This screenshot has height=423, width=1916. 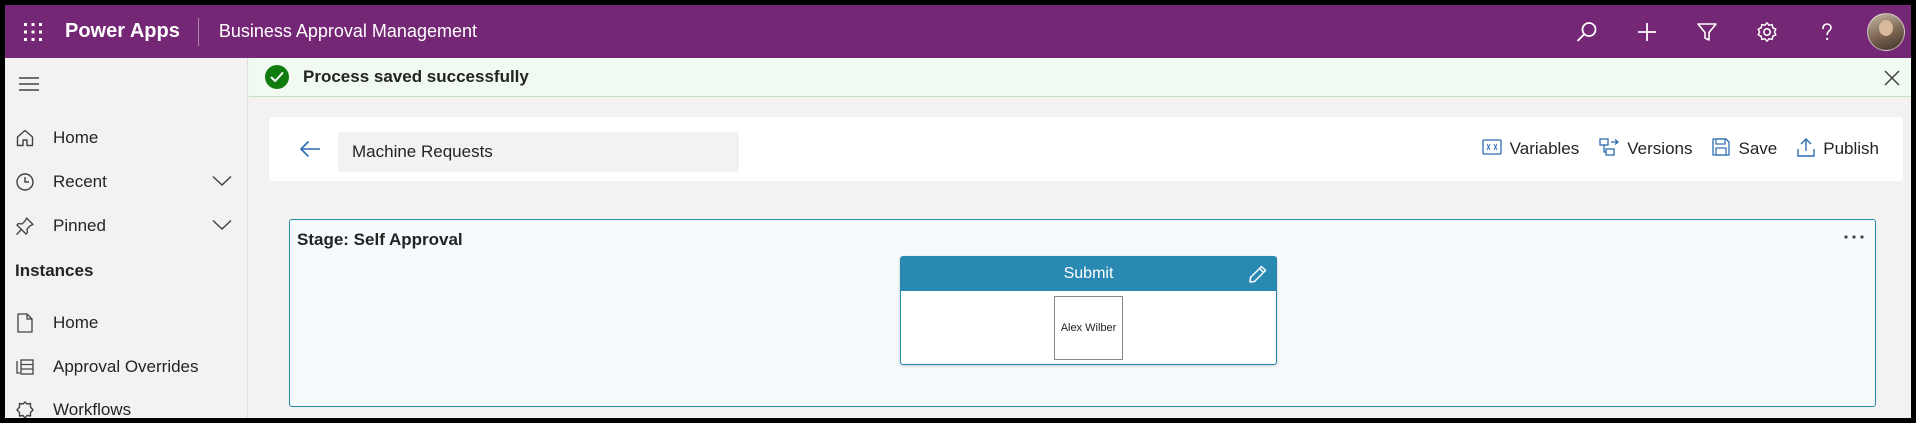 I want to click on pencil-icon, so click(x=1258, y=274).